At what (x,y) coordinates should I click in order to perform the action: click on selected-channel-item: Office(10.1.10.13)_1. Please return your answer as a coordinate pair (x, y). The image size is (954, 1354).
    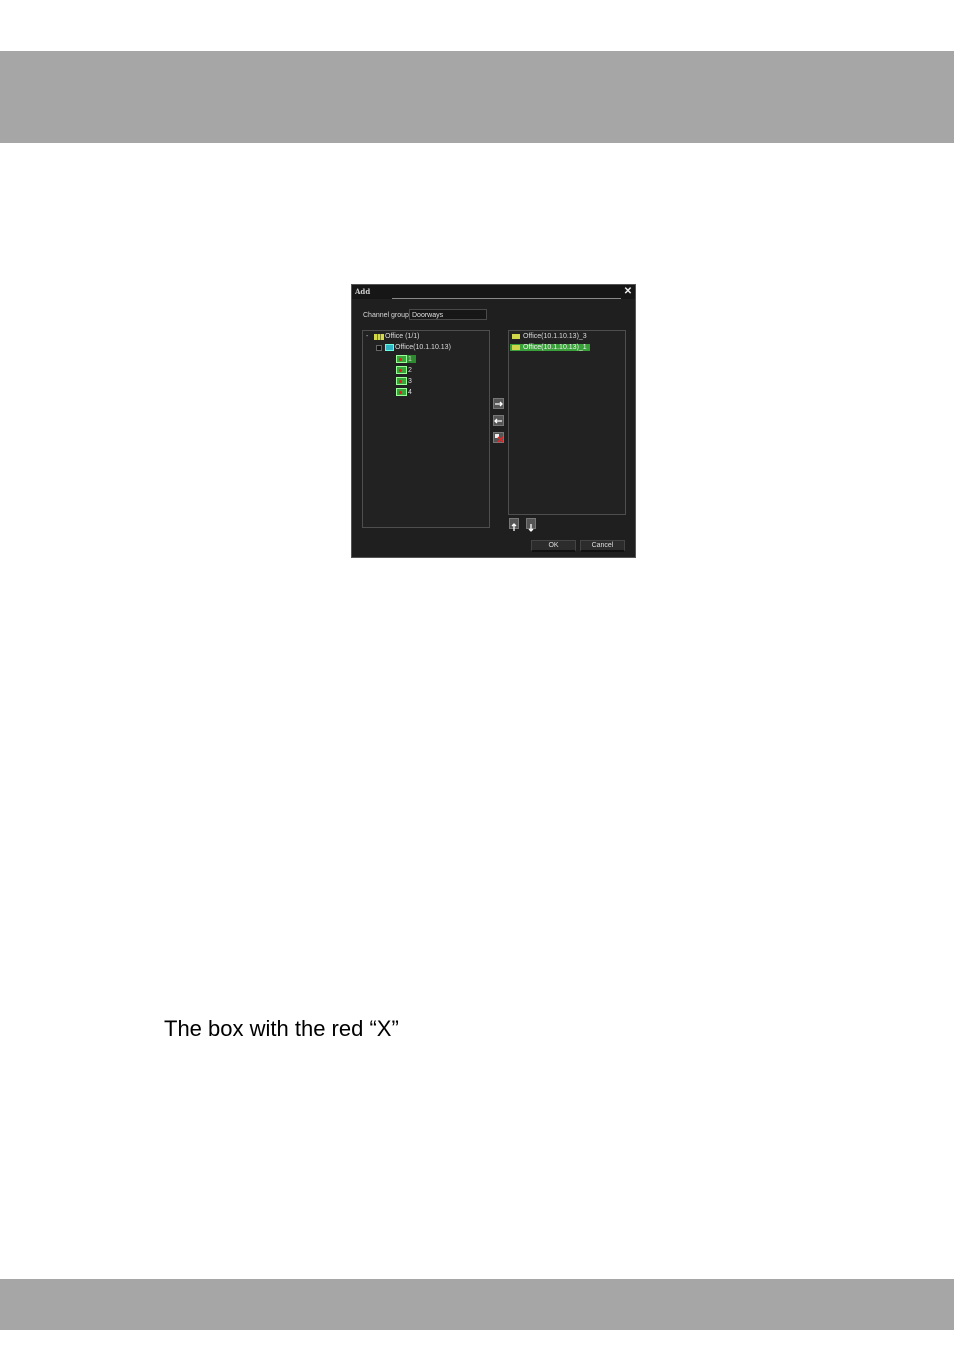
    Looking at the image, I should click on (550, 347).